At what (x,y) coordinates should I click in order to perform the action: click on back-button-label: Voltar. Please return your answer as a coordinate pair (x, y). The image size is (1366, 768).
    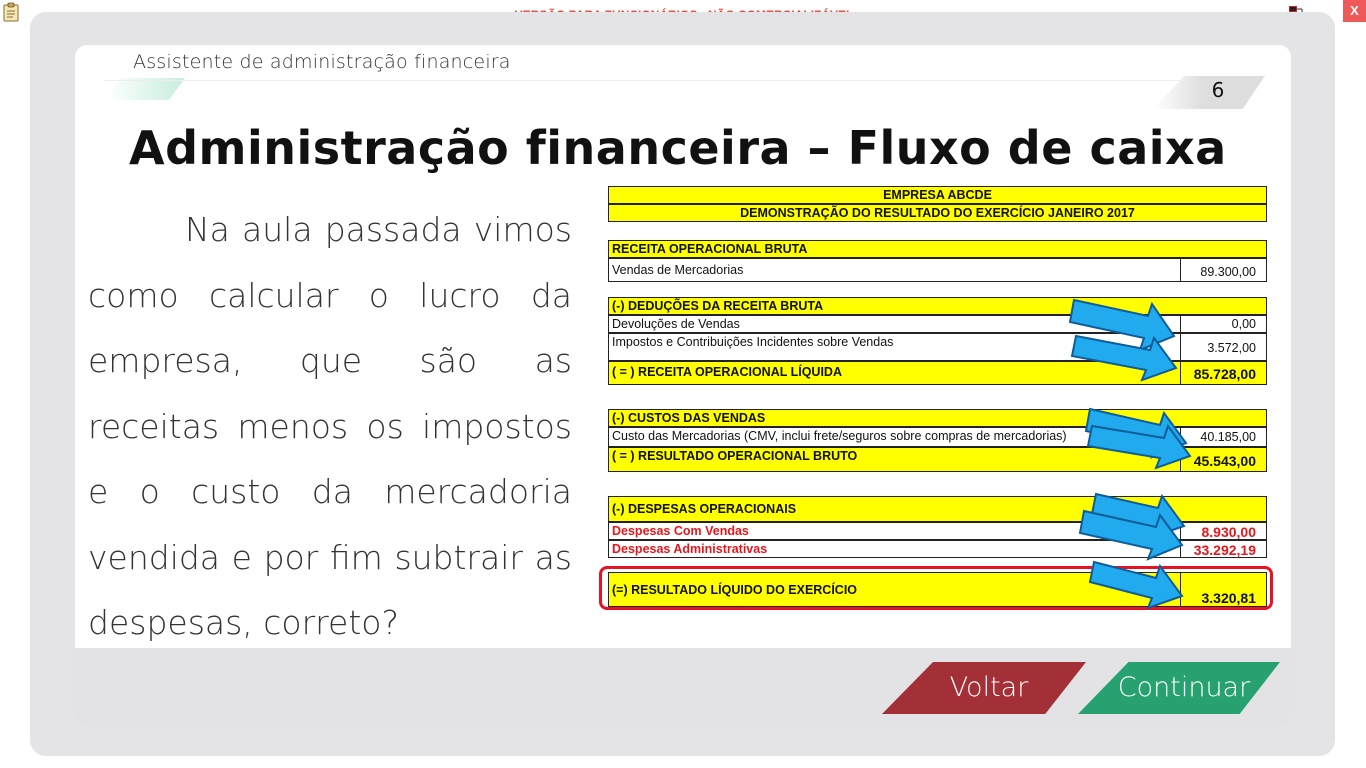
    Looking at the image, I should click on (989, 687).